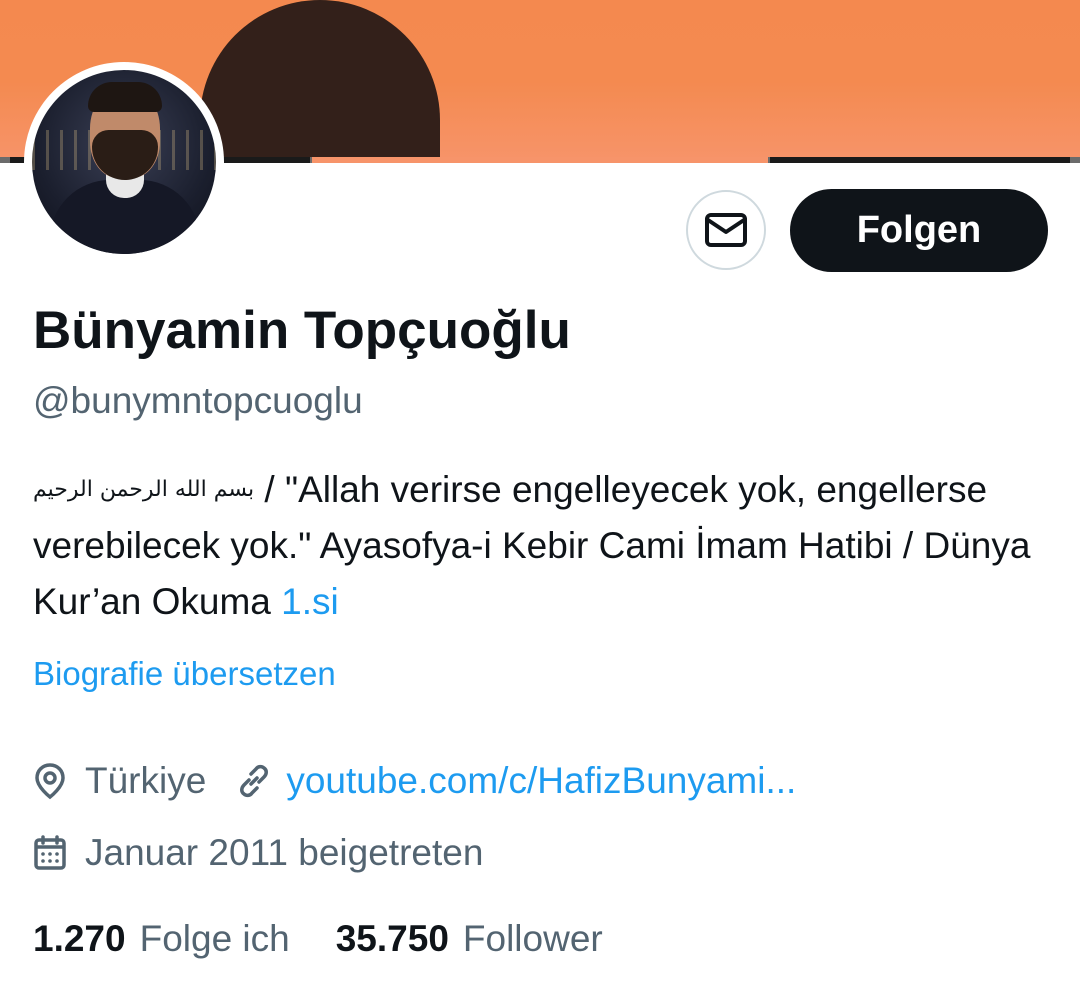  I want to click on profile-location: Türkiye, so click(146, 780).